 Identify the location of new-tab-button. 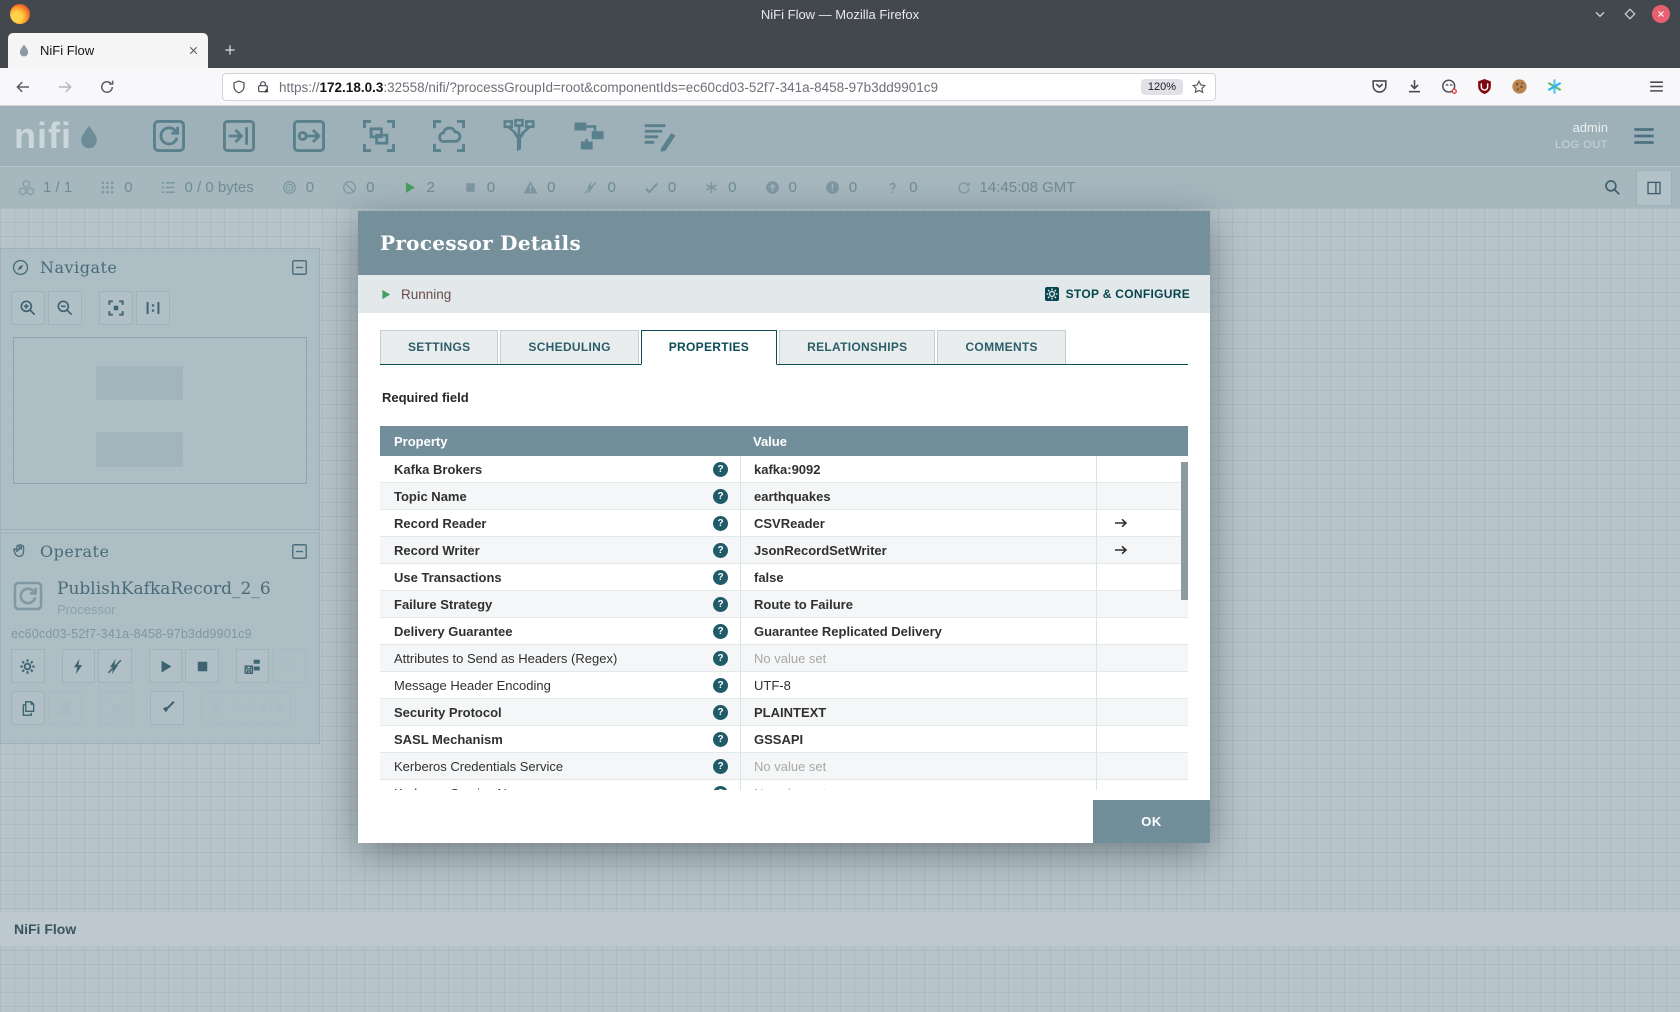
(230, 50).